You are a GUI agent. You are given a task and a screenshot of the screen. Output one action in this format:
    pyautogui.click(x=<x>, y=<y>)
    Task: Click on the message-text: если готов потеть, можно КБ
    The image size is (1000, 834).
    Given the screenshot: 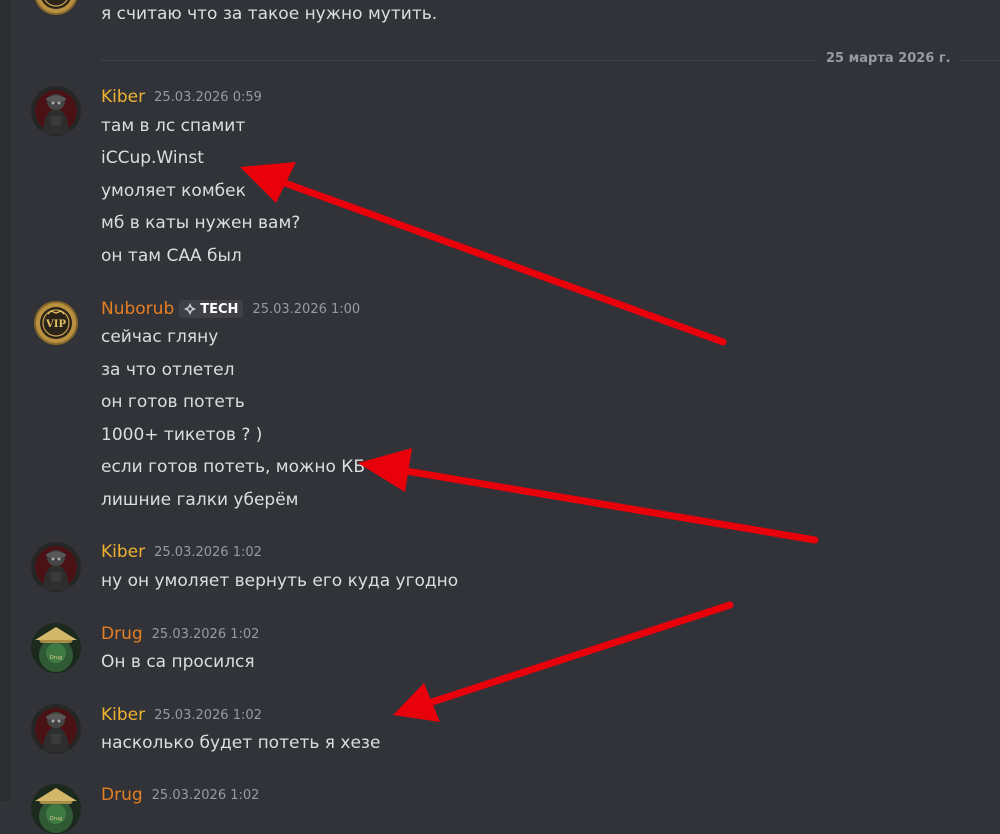 What is the action you would take?
    pyautogui.click(x=233, y=467)
    